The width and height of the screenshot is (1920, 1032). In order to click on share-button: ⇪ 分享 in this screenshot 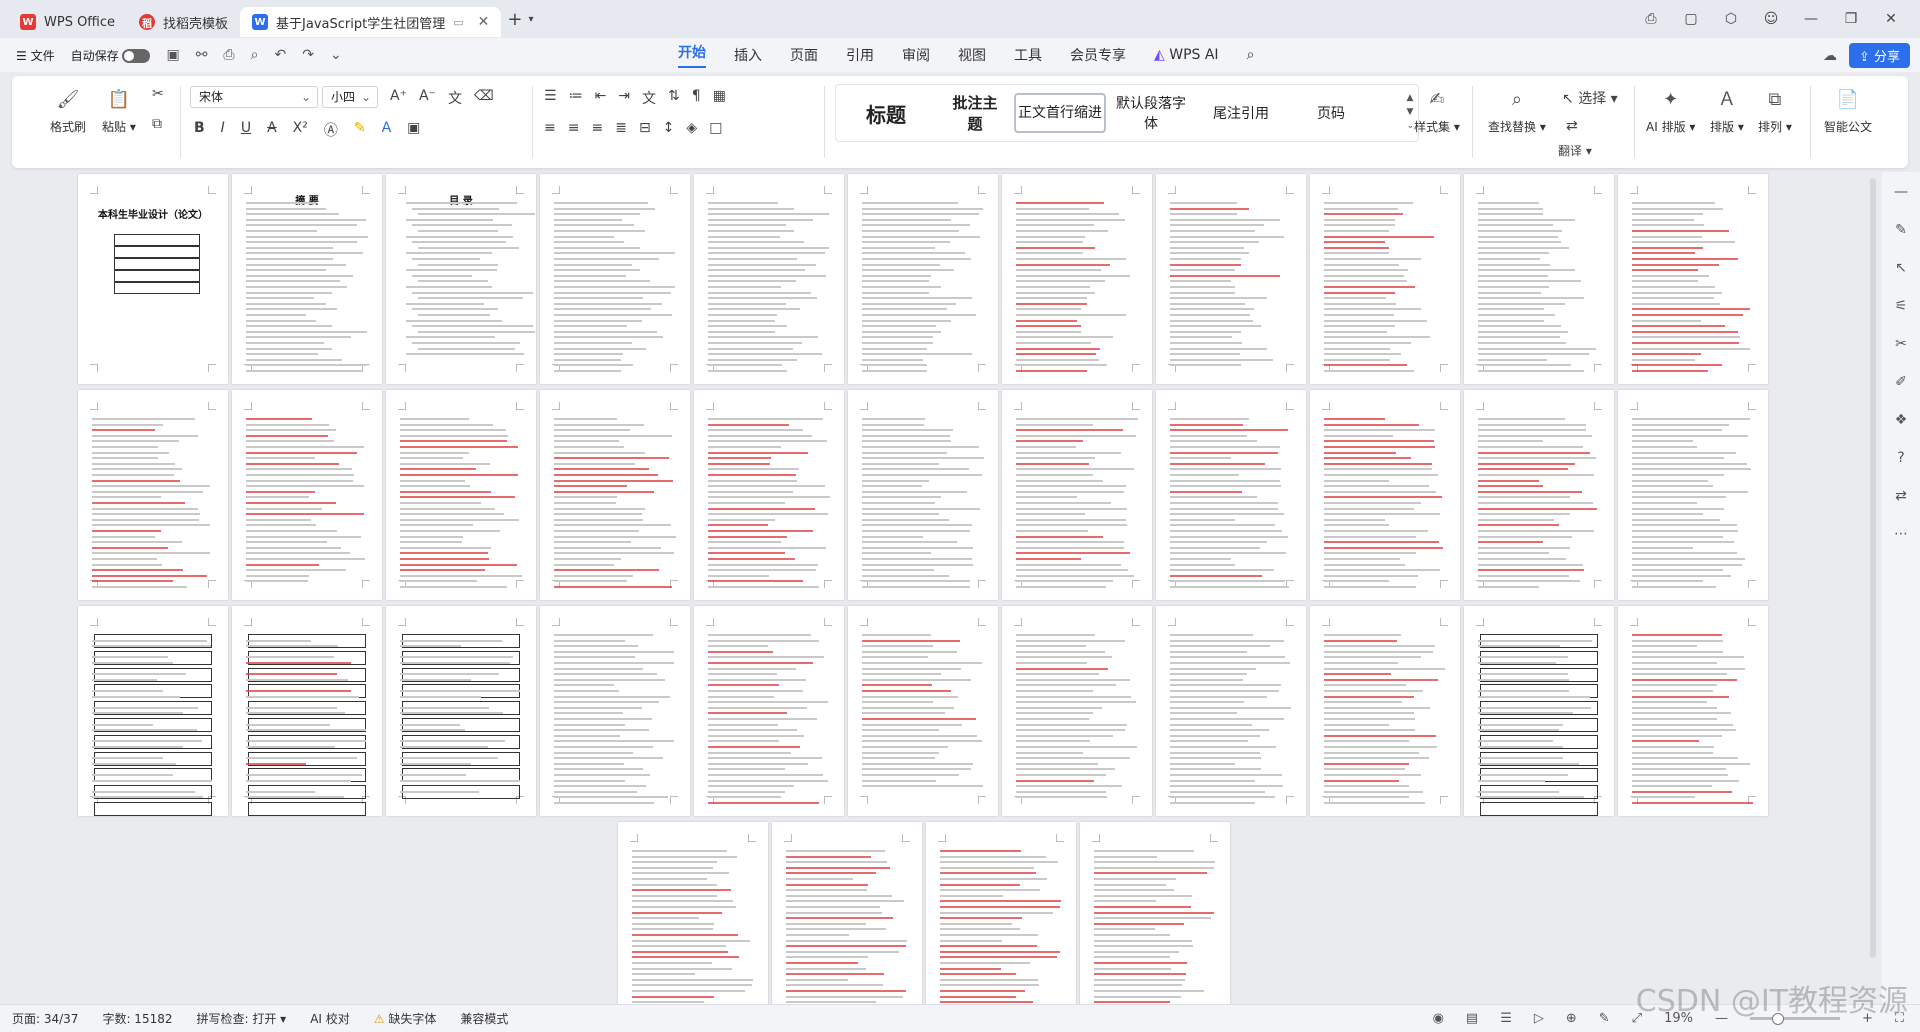, I will do `click(1879, 55)`.